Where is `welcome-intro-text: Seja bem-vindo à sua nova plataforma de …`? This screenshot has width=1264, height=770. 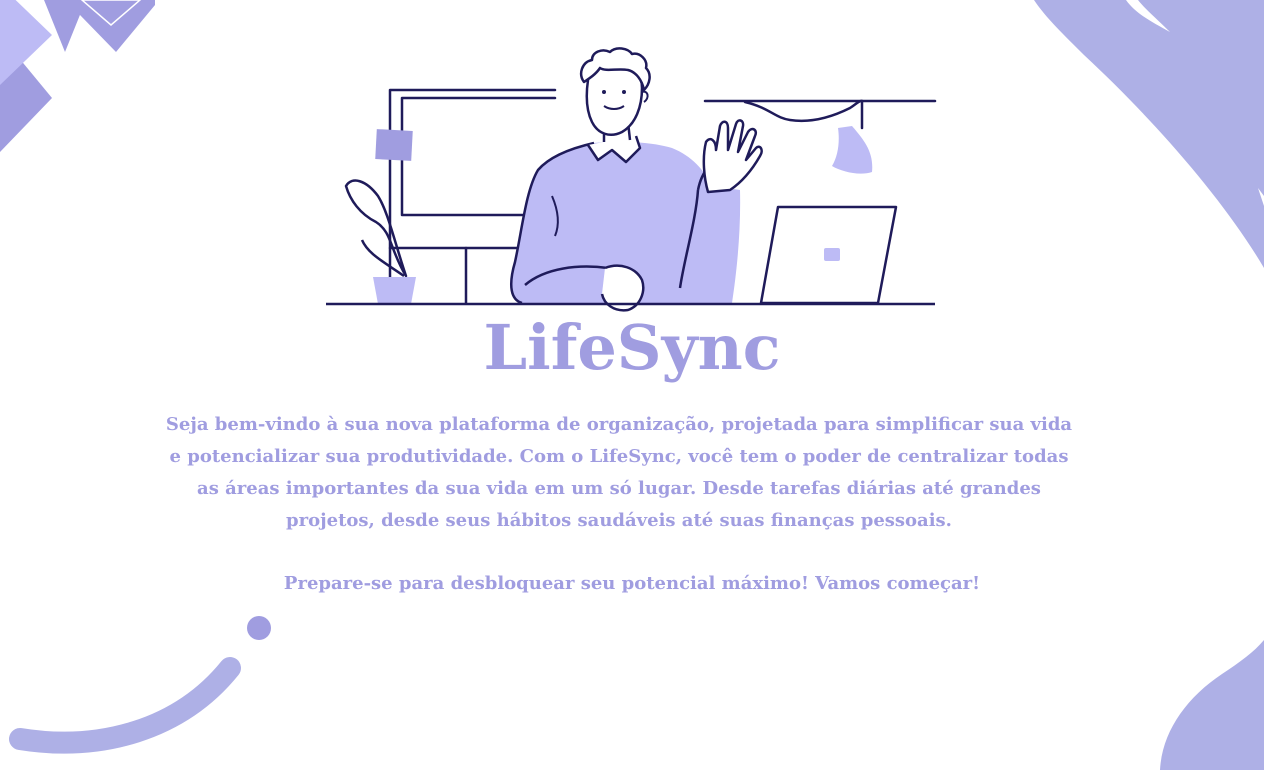 welcome-intro-text: Seja bem-vindo à sua nova plataforma de … is located at coordinates (619, 472).